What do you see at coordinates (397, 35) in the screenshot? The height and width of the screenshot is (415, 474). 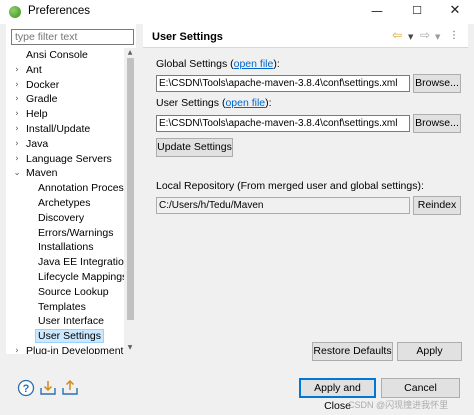 I see `back-arrow-icon: ⇦` at bounding box center [397, 35].